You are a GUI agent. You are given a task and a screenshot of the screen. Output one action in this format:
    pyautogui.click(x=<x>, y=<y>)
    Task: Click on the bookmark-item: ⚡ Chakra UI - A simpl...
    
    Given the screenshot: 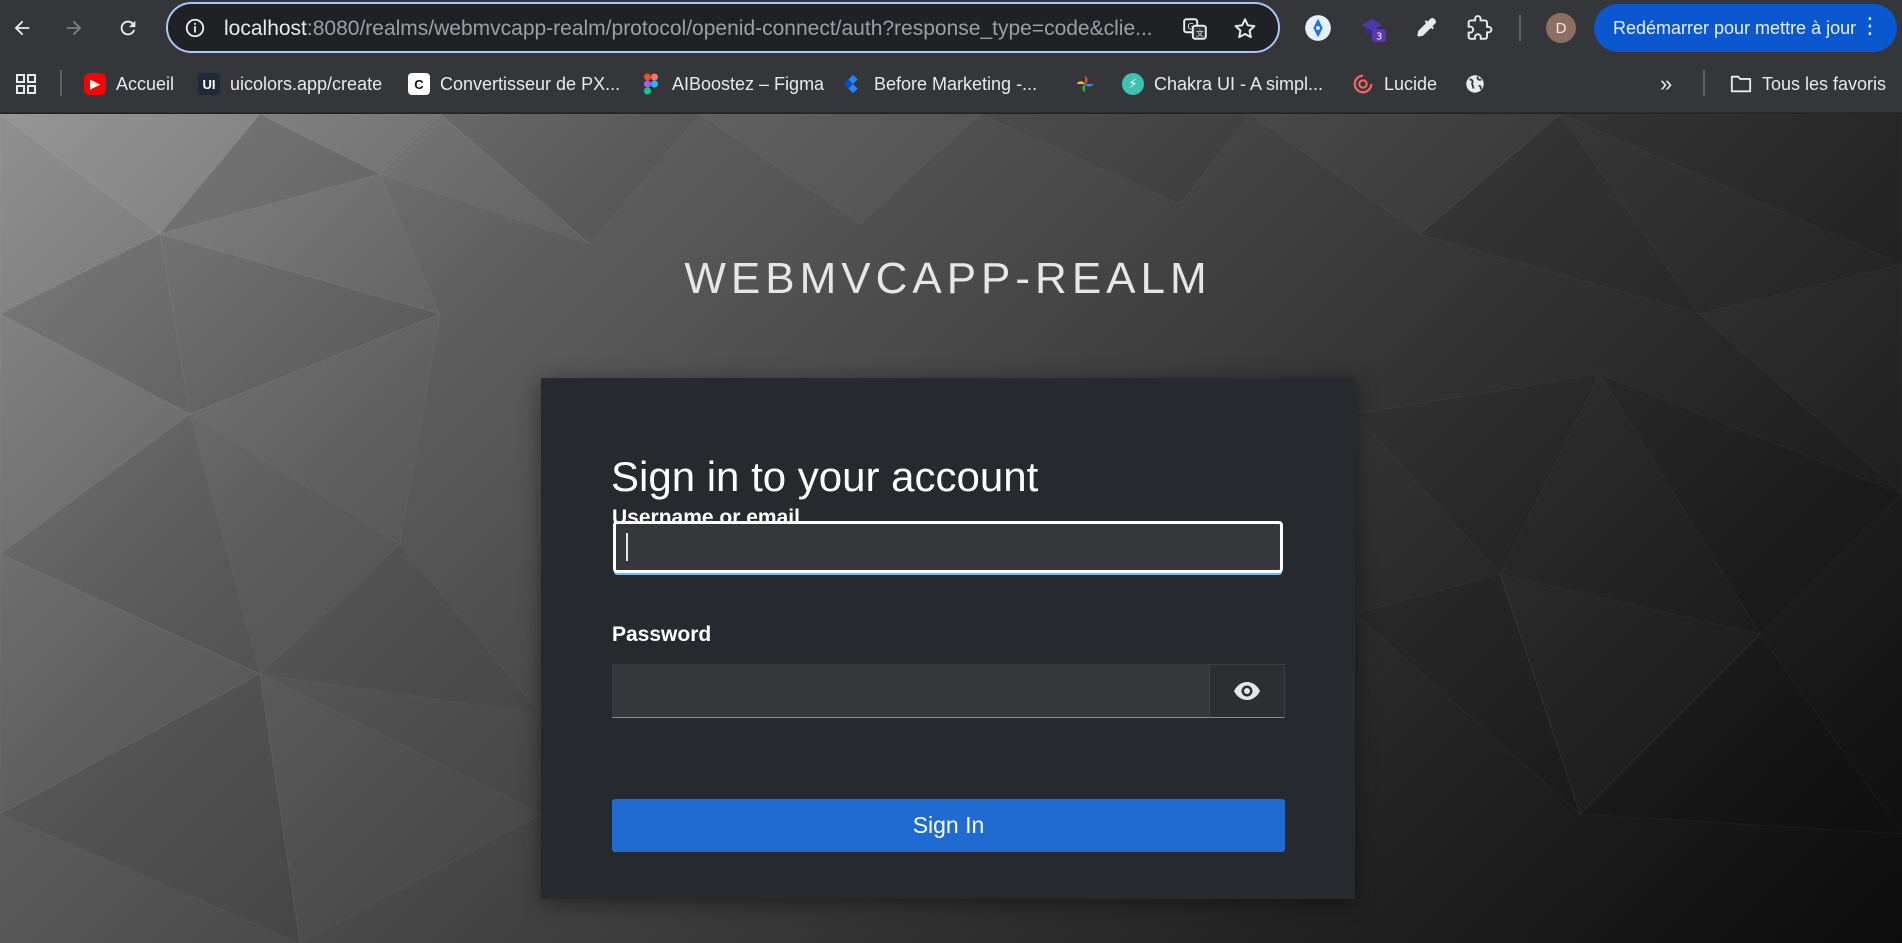 What is the action you would take?
    pyautogui.click(x=1222, y=84)
    